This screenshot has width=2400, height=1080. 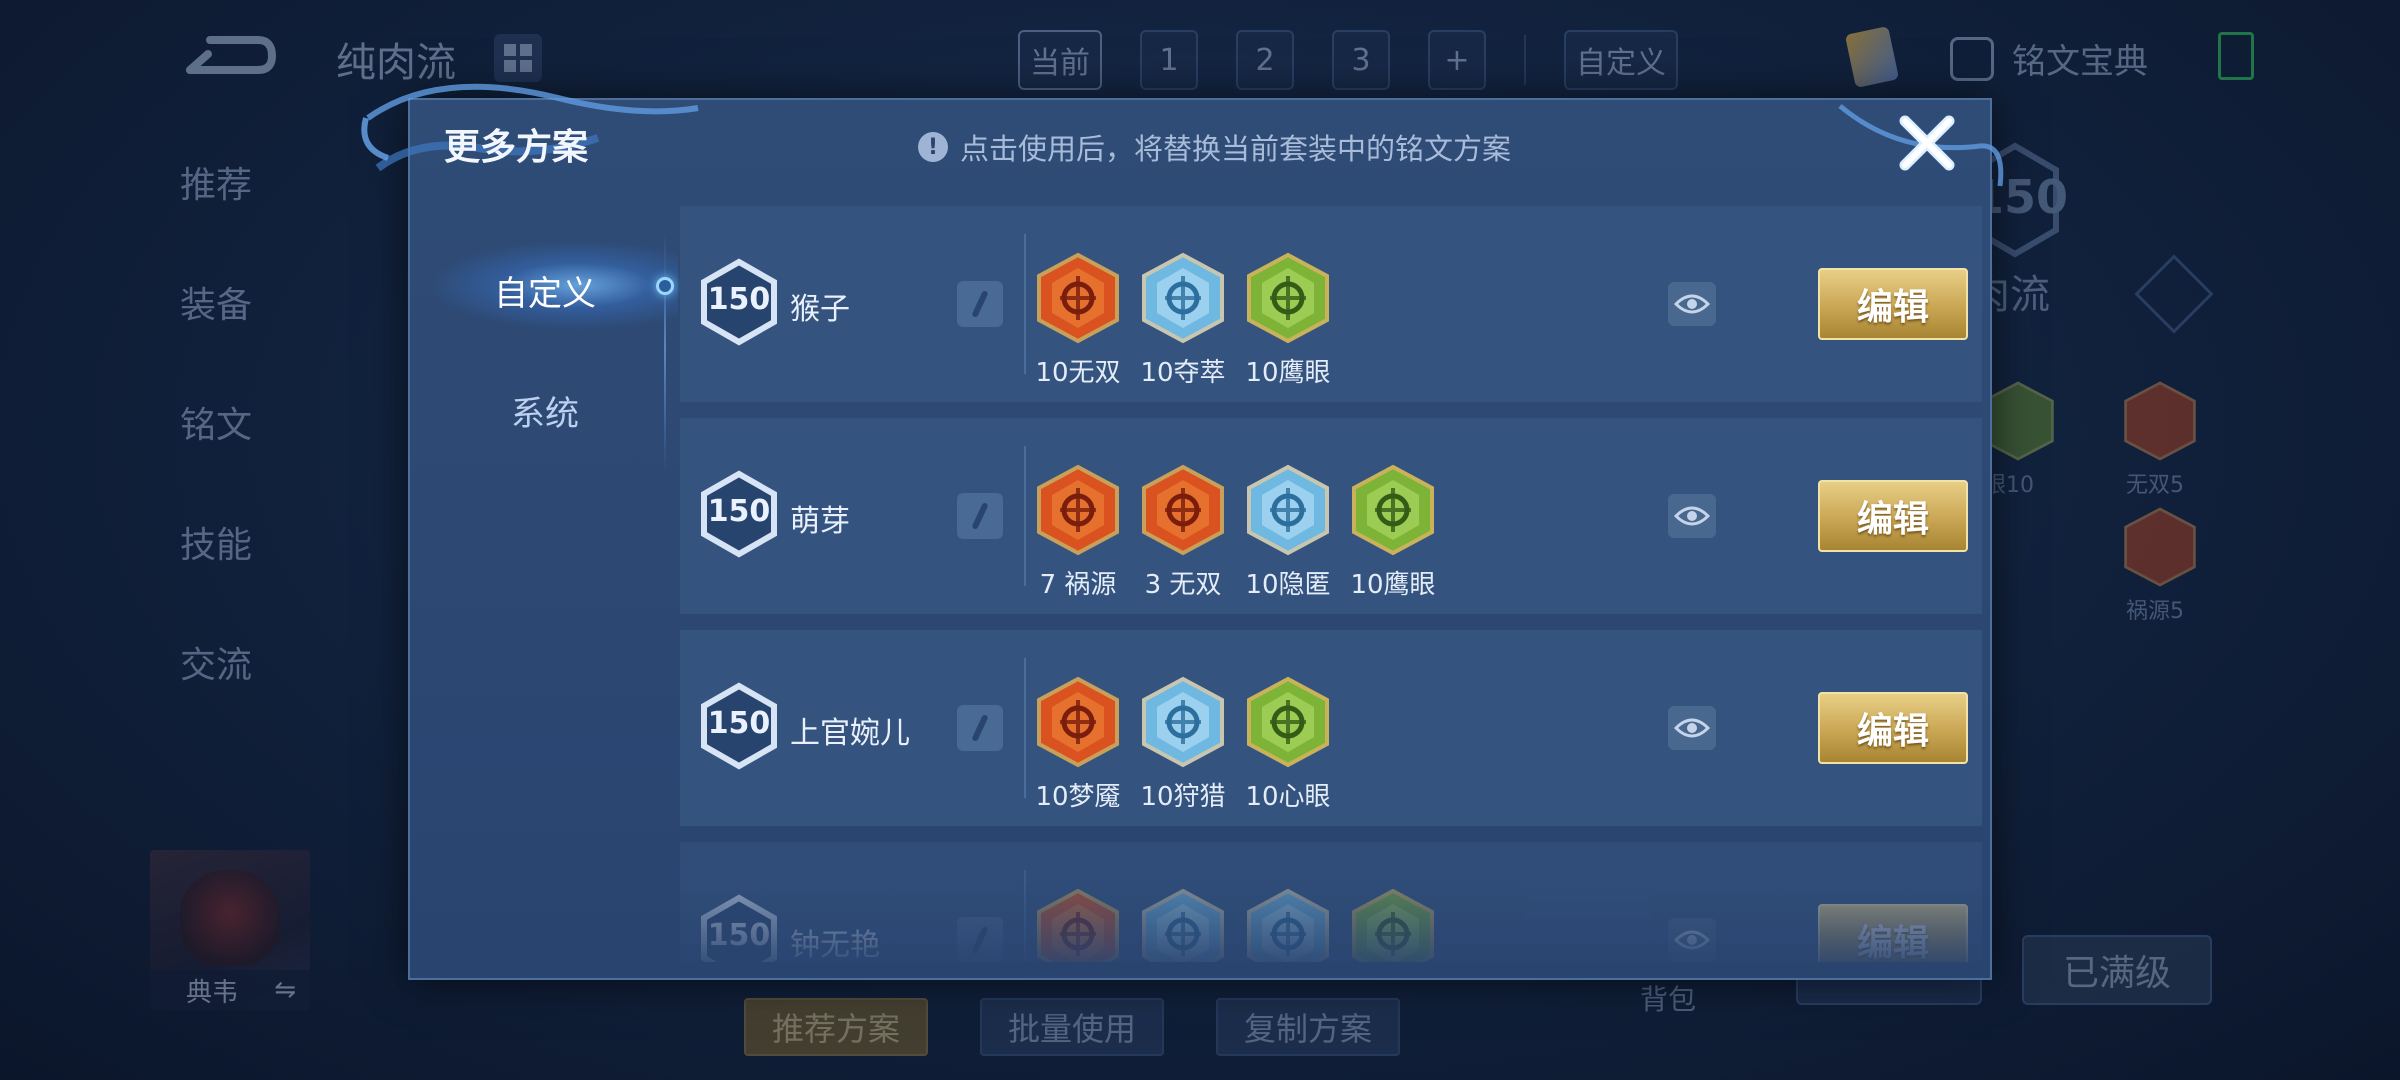 I want to click on rune-label: 10无双, so click(x=1078, y=373).